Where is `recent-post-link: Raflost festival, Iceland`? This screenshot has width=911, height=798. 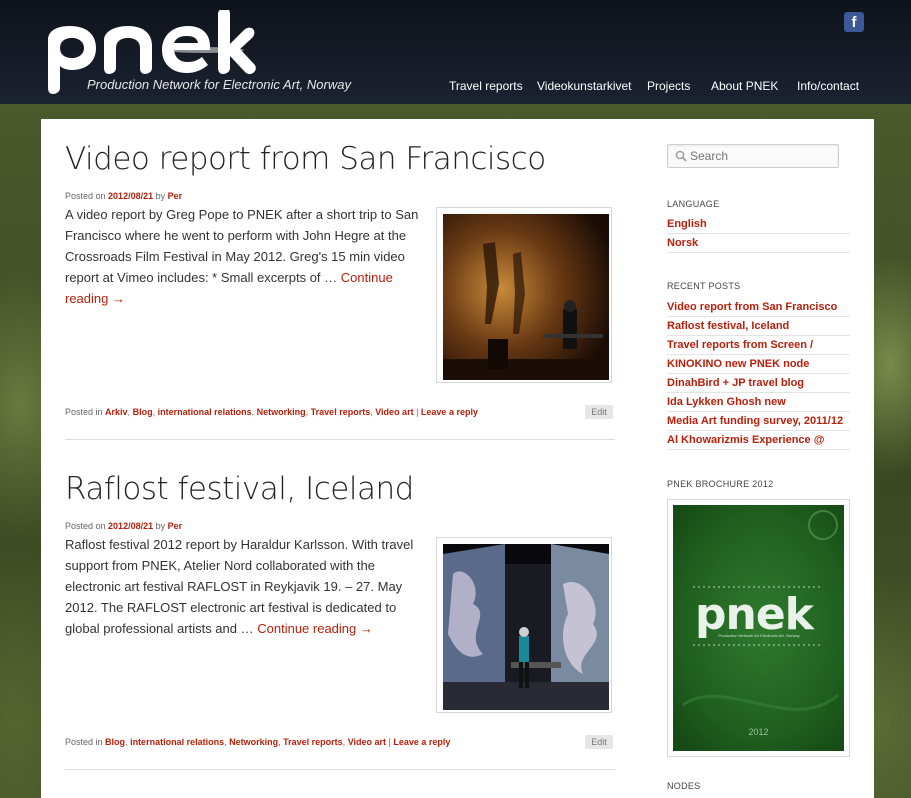
recent-post-link: Raflost festival, Iceland is located at coordinates (758, 326).